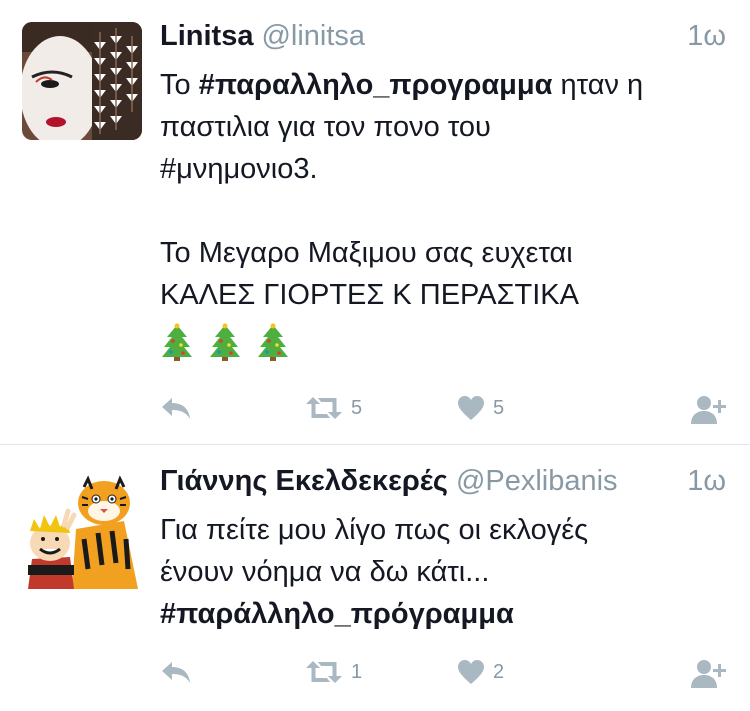  I want to click on like-button: 5, so click(480, 408).